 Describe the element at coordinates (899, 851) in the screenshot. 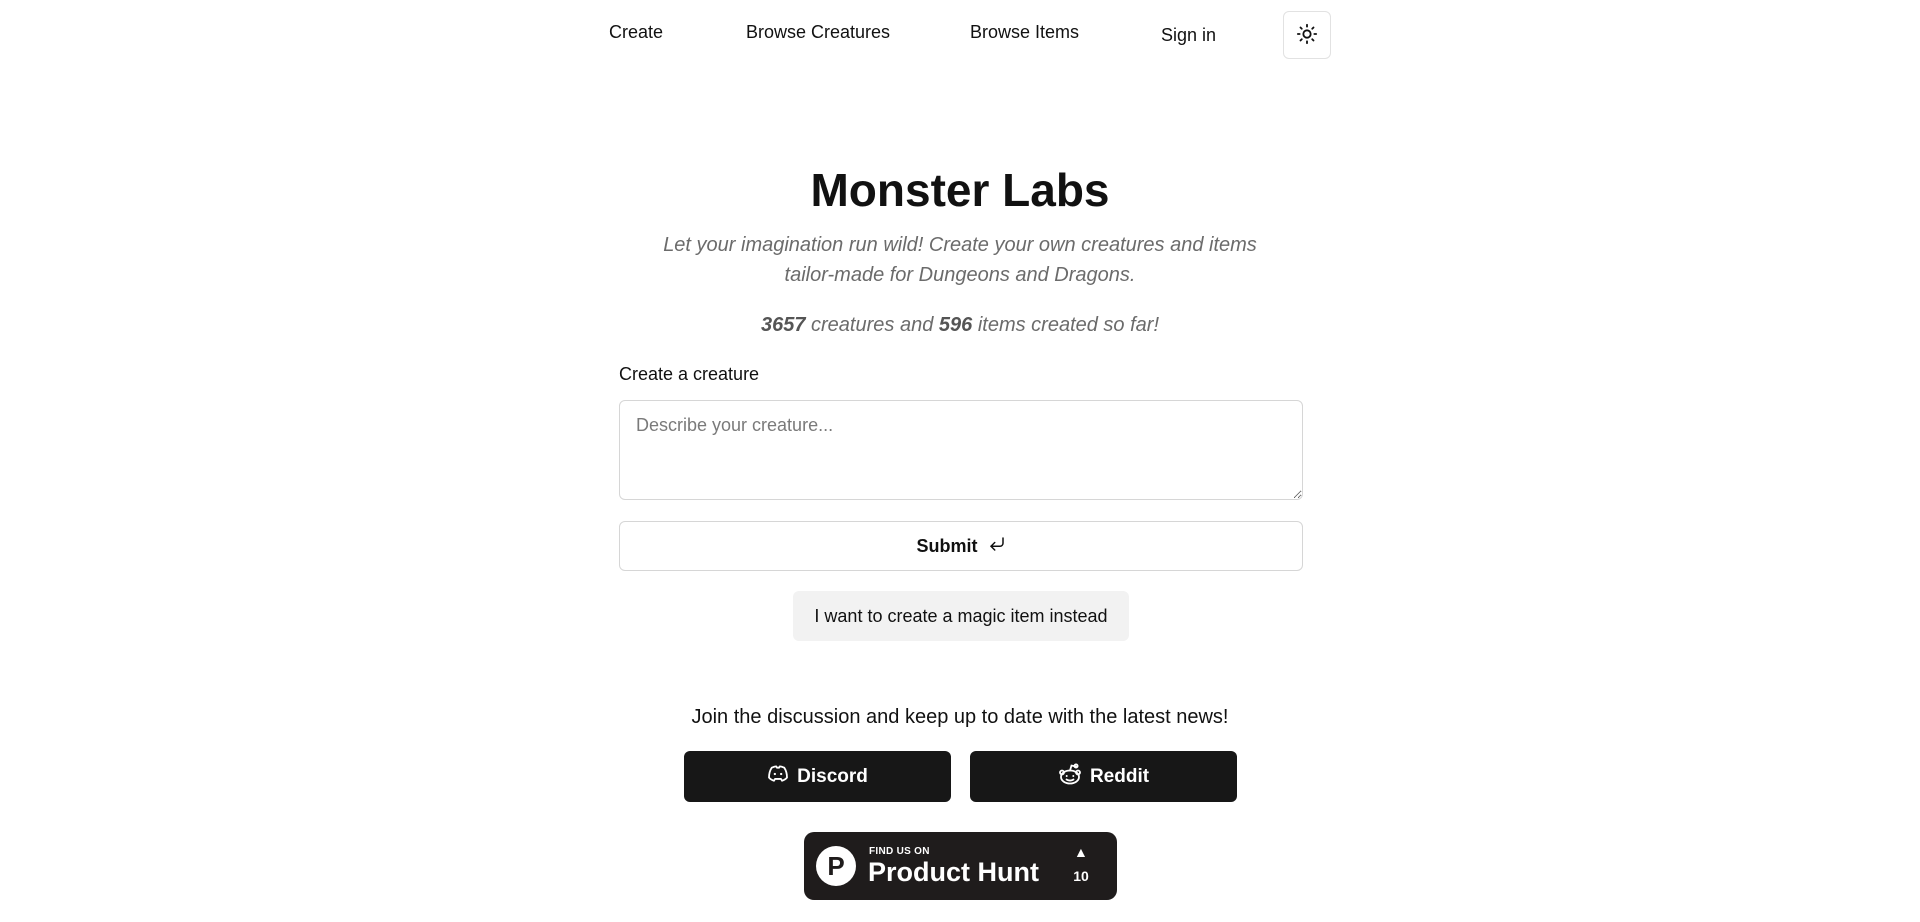

I see `product-hunt-small-text: FIND US ON` at that location.